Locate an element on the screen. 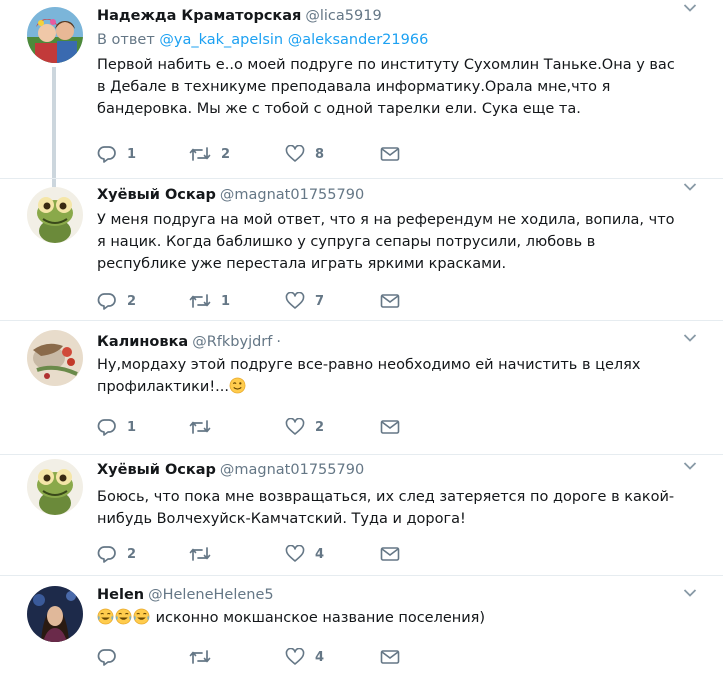 The image size is (723, 673). display-name: Калиновка is located at coordinates (142, 342).